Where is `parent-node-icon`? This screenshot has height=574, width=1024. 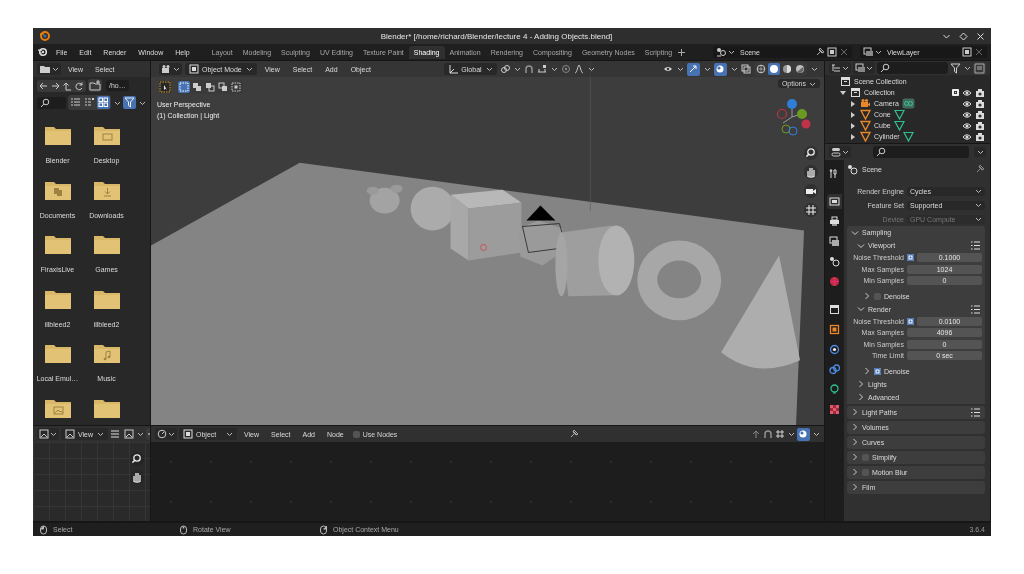
parent-node-icon is located at coordinates (756, 434).